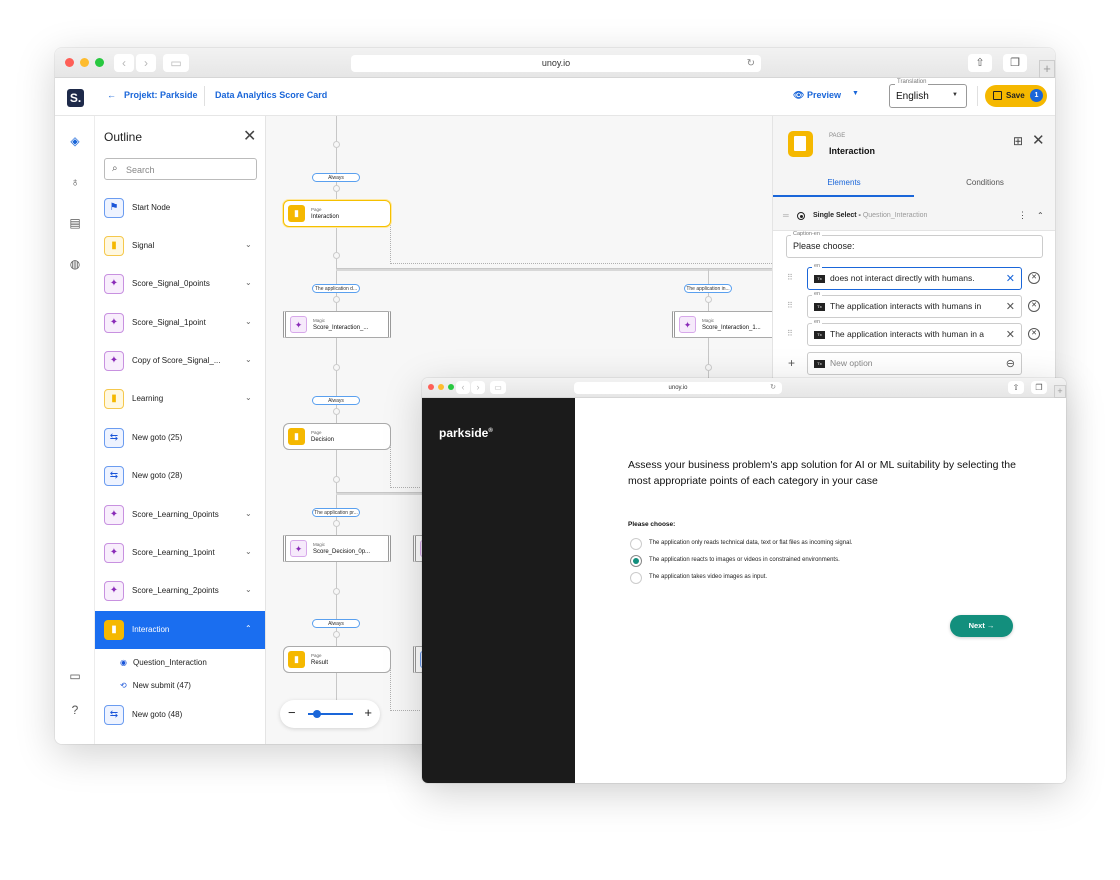  I want to click on outline-item: ✦ Score_Signal_1point ⌄, so click(180, 323).